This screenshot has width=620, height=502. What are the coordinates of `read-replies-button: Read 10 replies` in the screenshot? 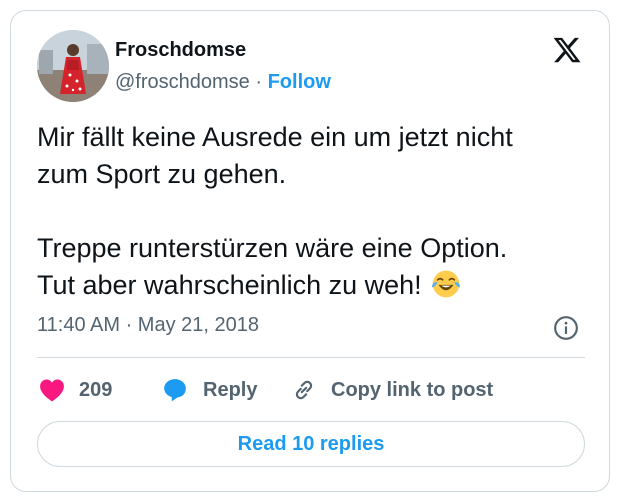 It's located at (311, 444).